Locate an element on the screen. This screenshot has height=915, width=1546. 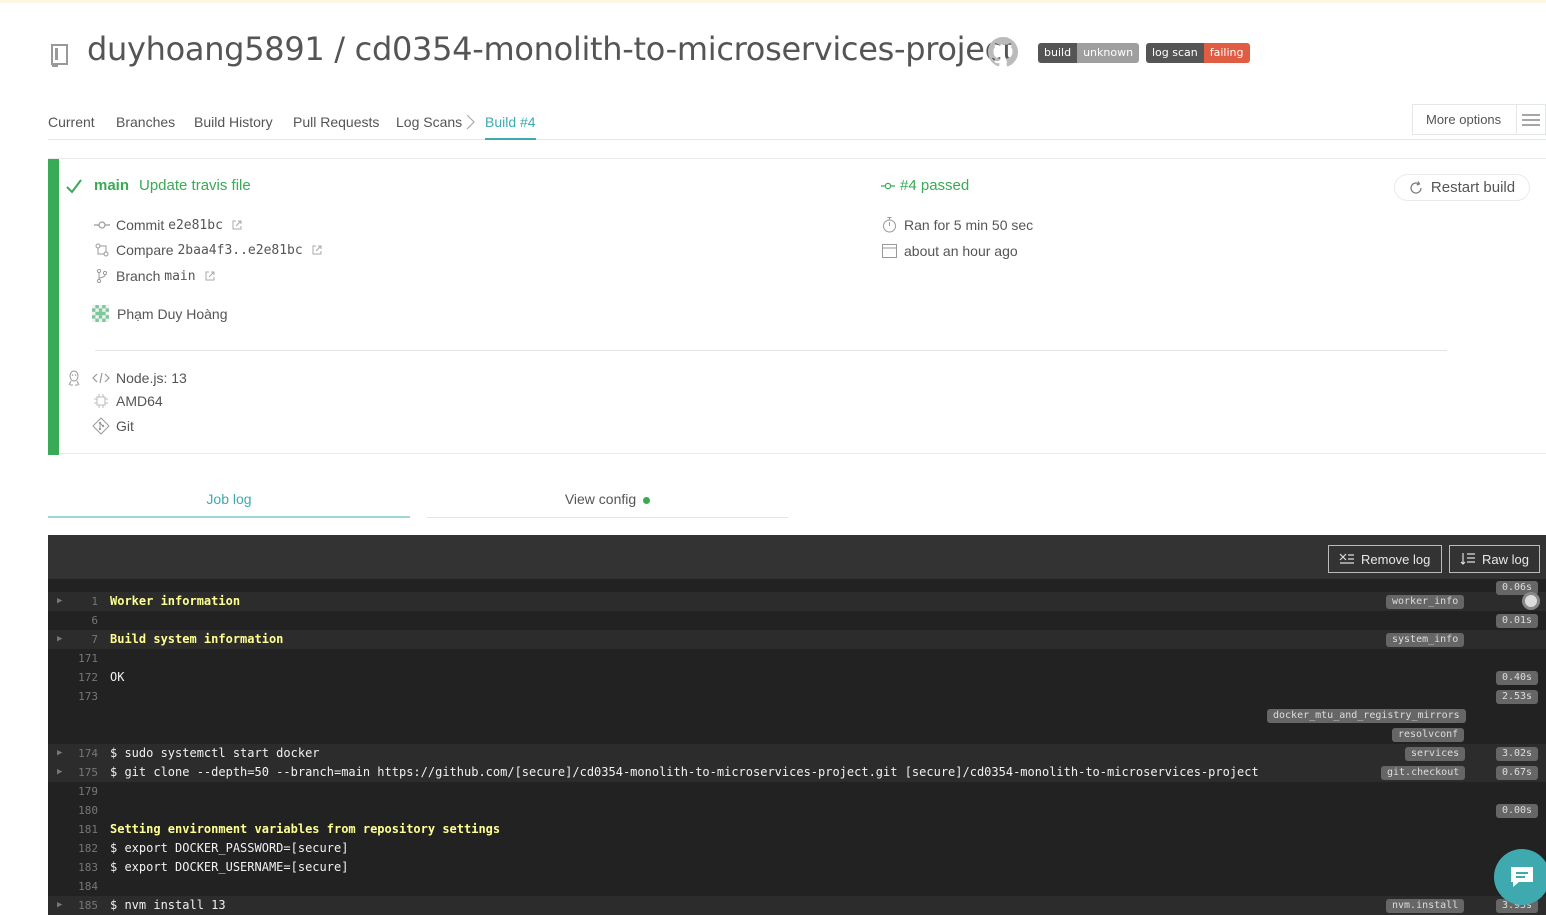
line-text: $ export DOCKER_USERNAME=[secure] is located at coordinates (229, 867).